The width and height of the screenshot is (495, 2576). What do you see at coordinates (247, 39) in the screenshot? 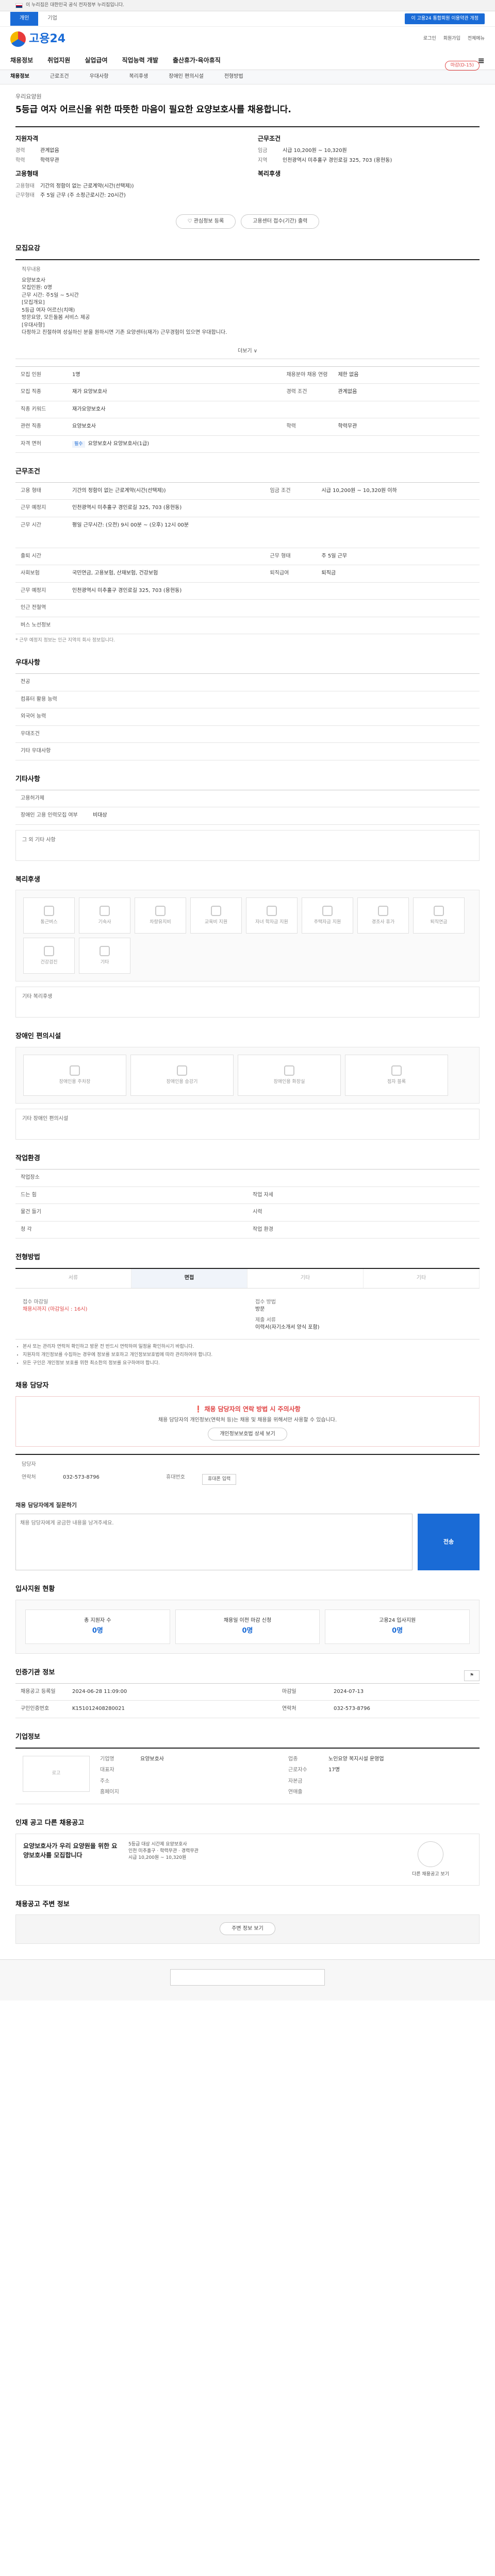
I see `site-header: 고용24 로그인 회원가입 전체메뉴` at bounding box center [247, 39].